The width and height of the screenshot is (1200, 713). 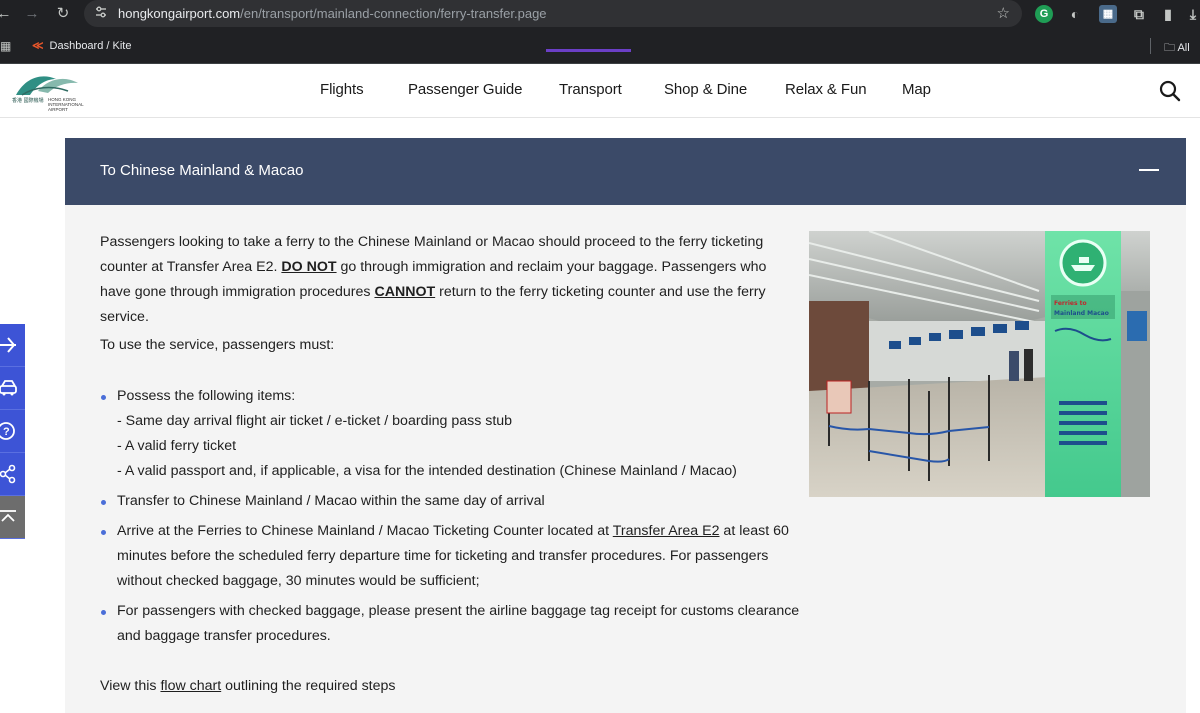 I want to click on nav-transport: Transport, so click(x=590, y=89).